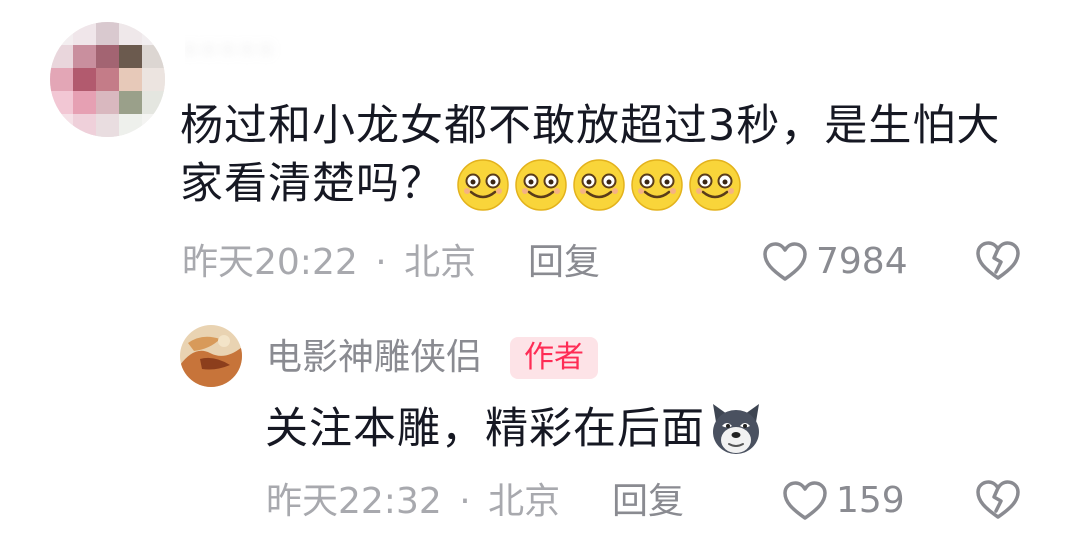 The height and width of the screenshot is (543, 1080). What do you see at coordinates (736, 429) in the screenshot?
I see `doge-emoji-icon` at bounding box center [736, 429].